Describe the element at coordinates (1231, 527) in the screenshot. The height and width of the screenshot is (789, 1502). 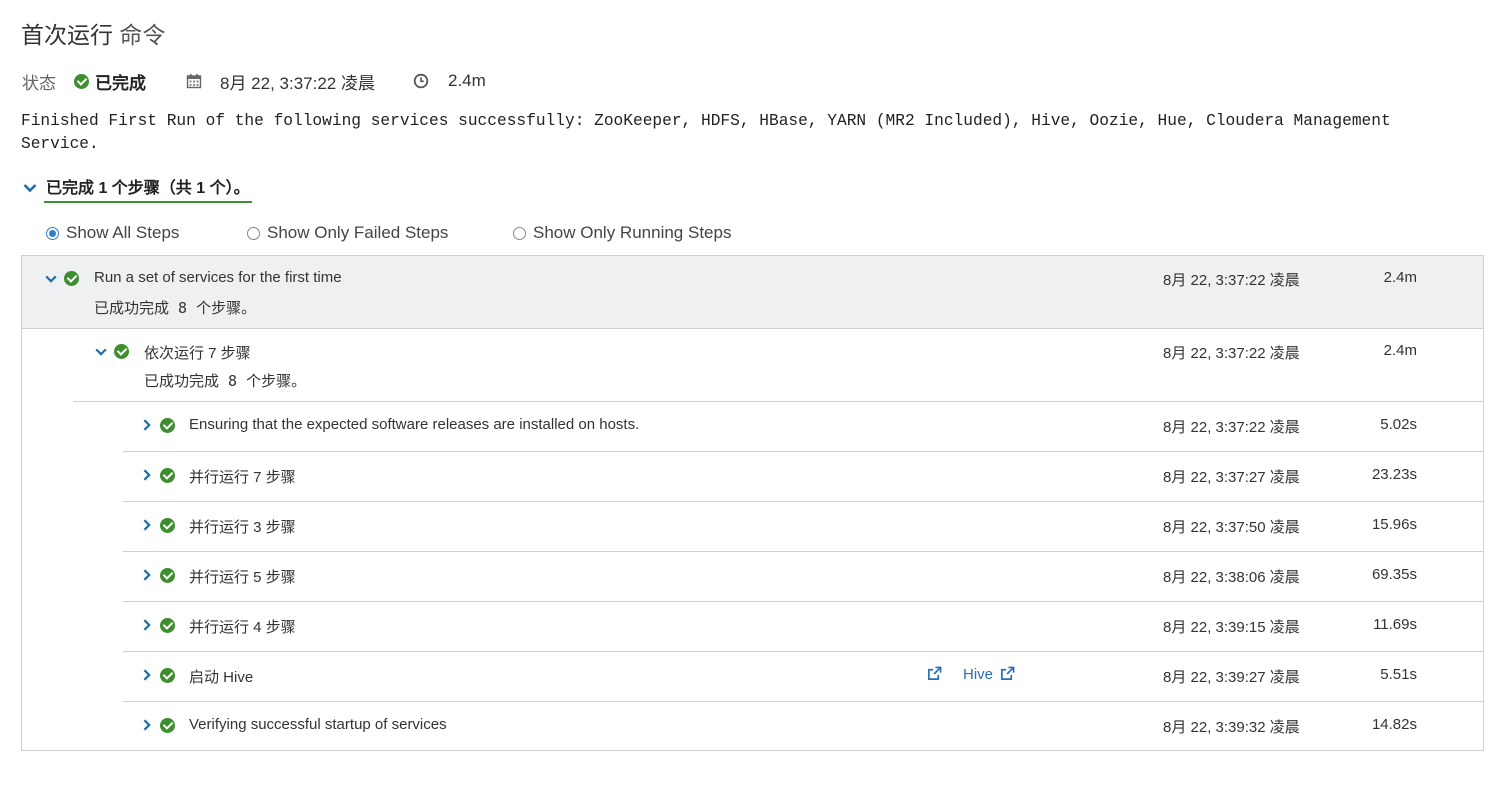
I see `step-date: 8月 22, 3:37:50 凌晨` at that location.